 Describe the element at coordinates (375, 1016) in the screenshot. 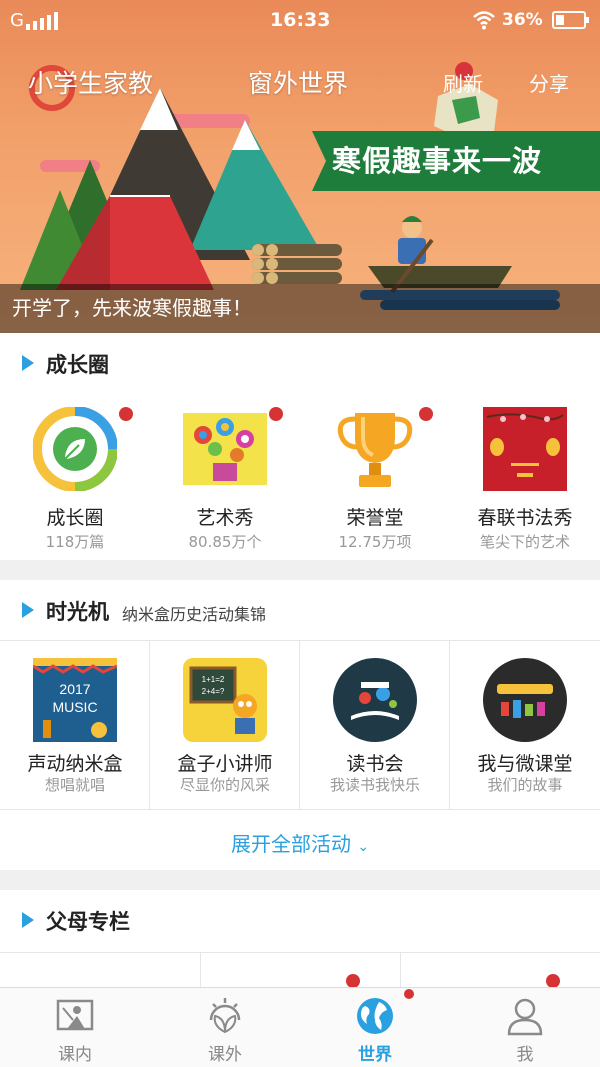

I see `globe-icon` at that location.